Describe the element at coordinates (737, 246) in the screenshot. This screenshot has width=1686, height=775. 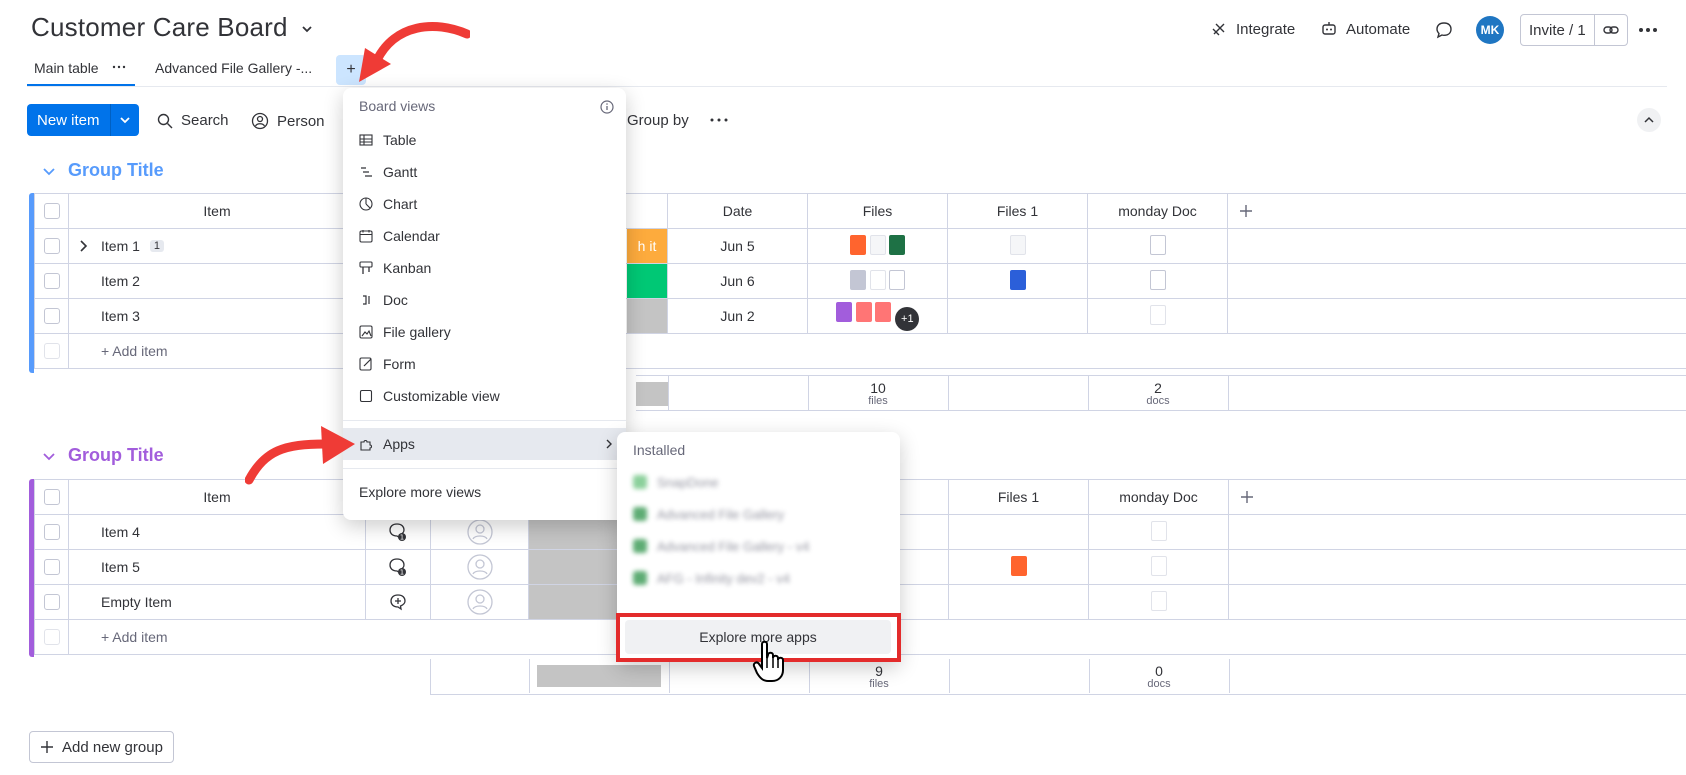
I see `date-cell: Jun 5` at that location.